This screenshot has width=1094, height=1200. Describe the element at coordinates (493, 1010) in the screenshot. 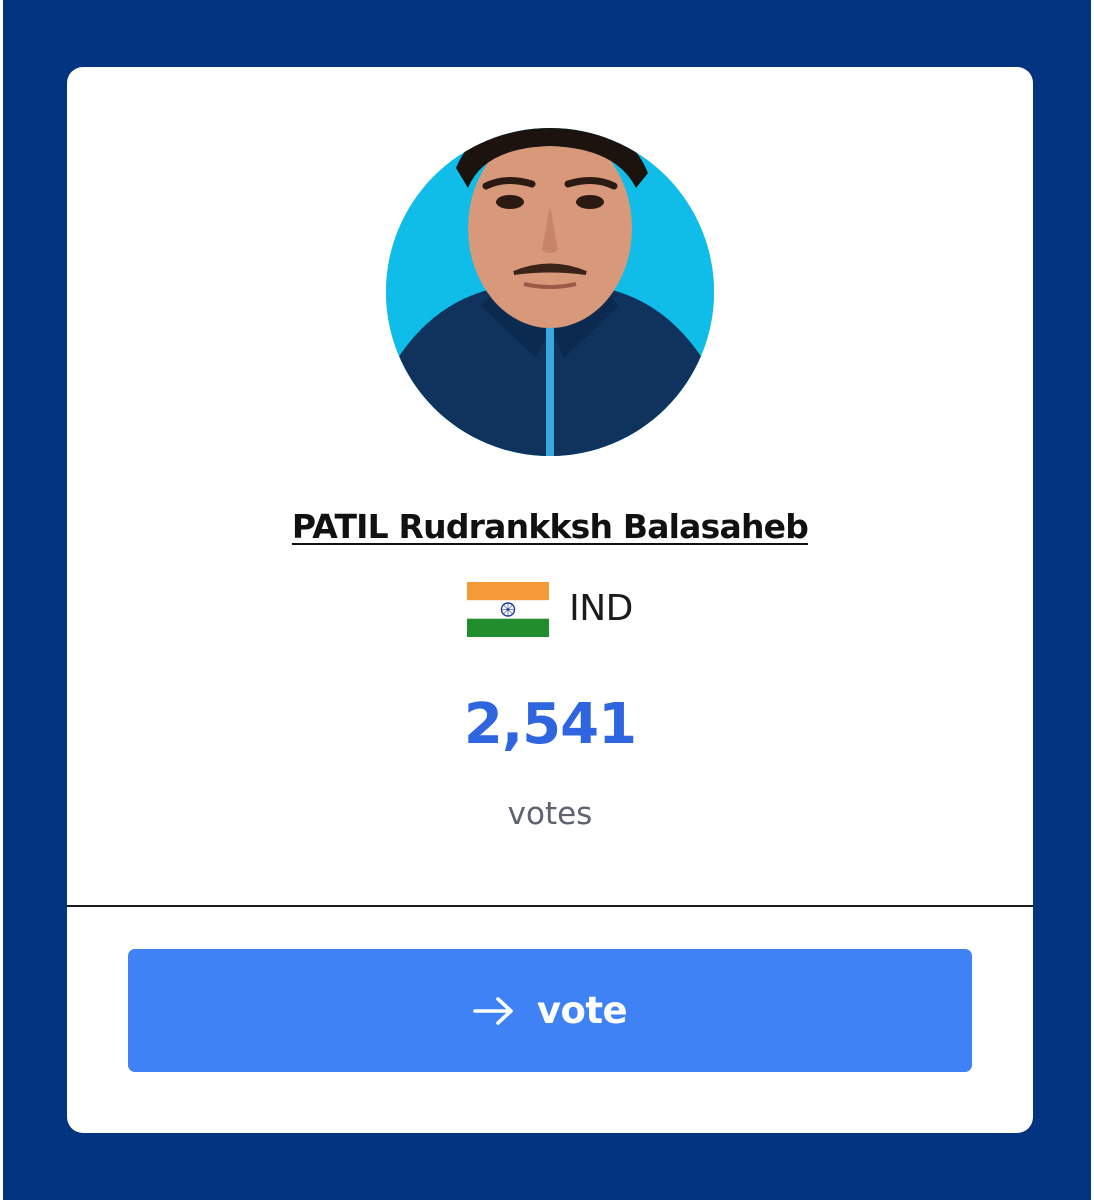

I see `arrow-right-icon` at that location.